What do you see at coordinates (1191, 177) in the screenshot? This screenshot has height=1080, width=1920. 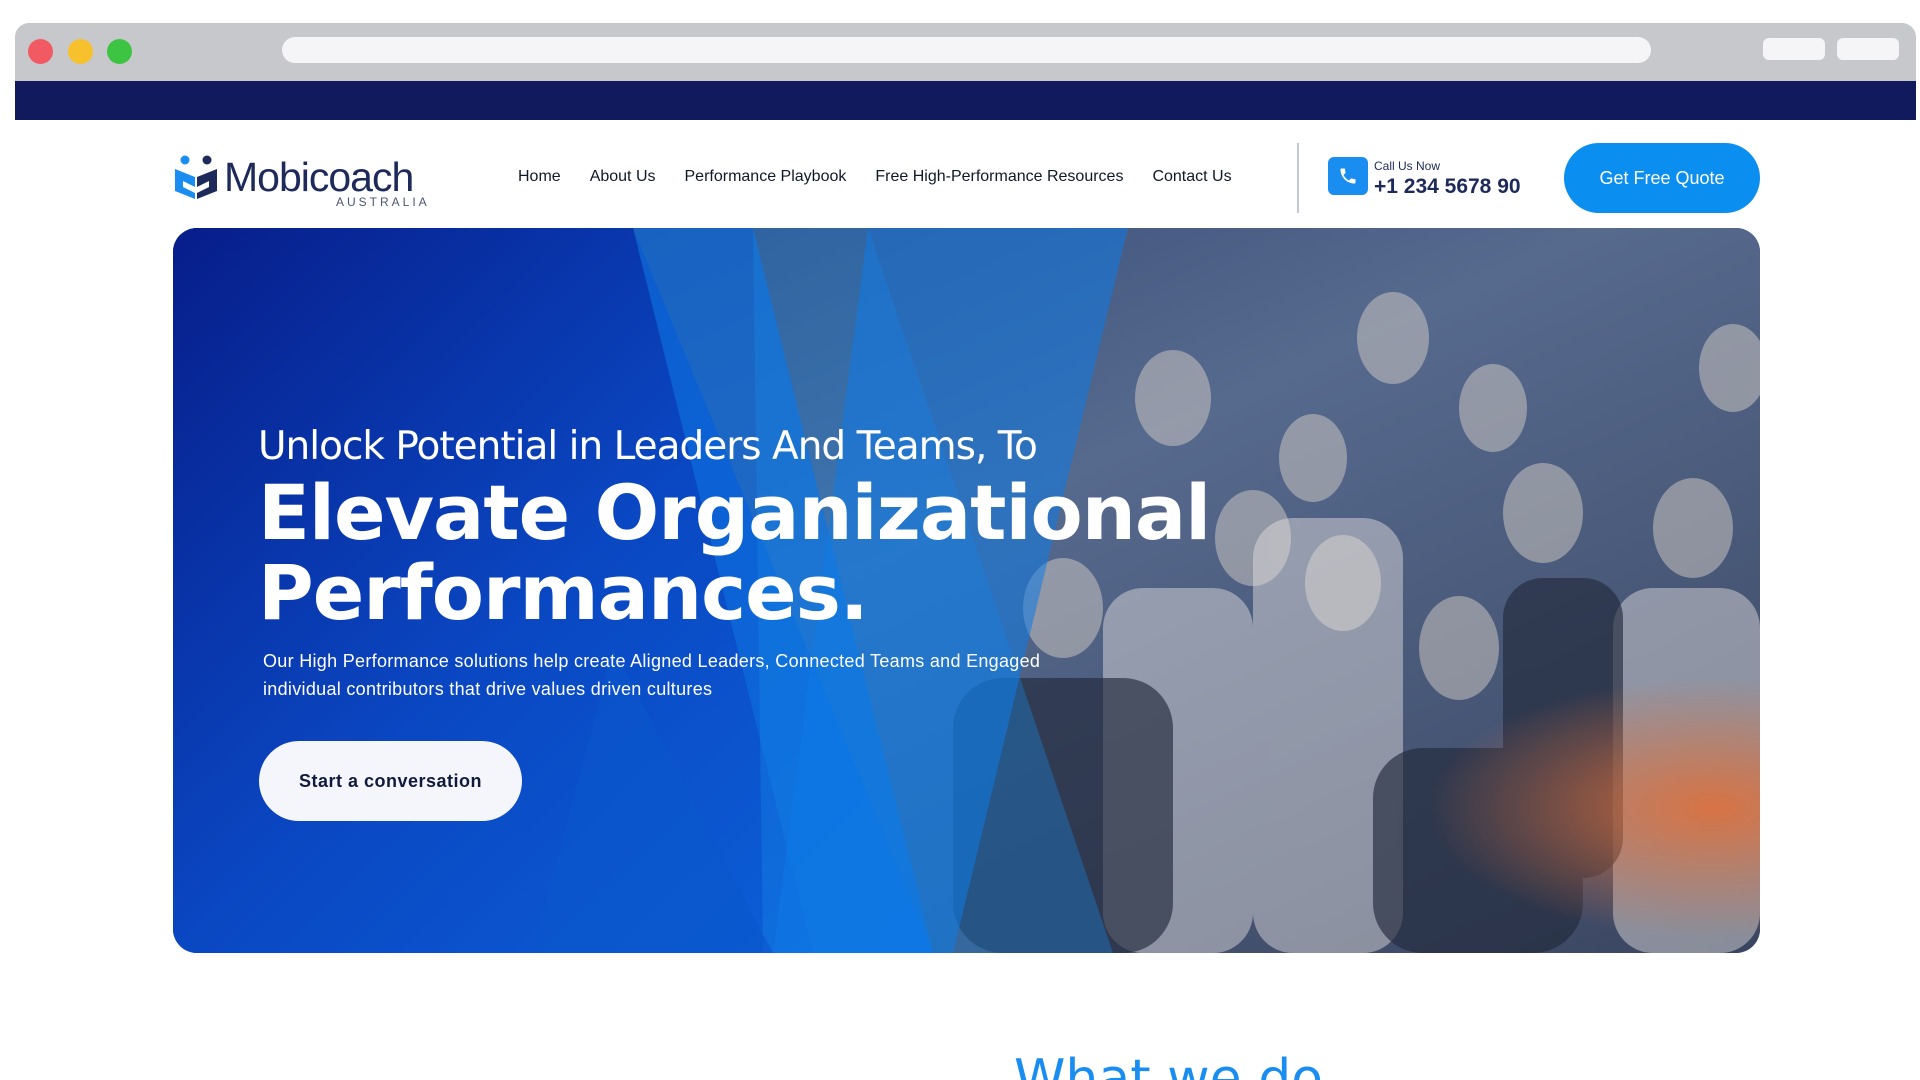 I see `nav-item-contact-us: Contact Us` at bounding box center [1191, 177].